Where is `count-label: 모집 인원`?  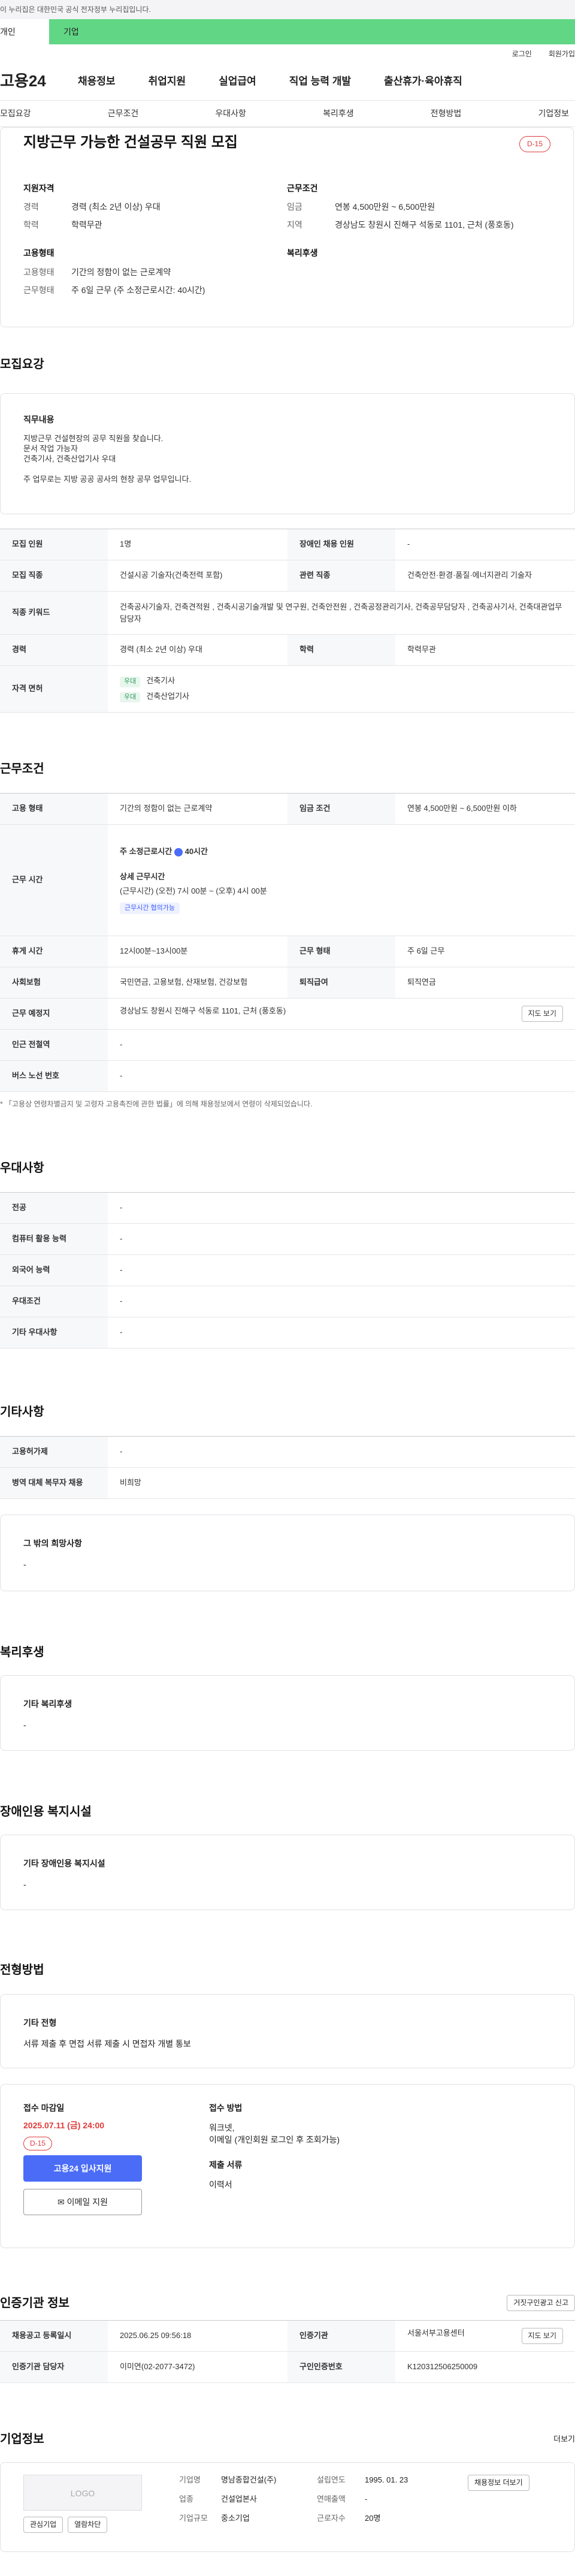 count-label: 모집 인원 is located at coordinates (54, 544).